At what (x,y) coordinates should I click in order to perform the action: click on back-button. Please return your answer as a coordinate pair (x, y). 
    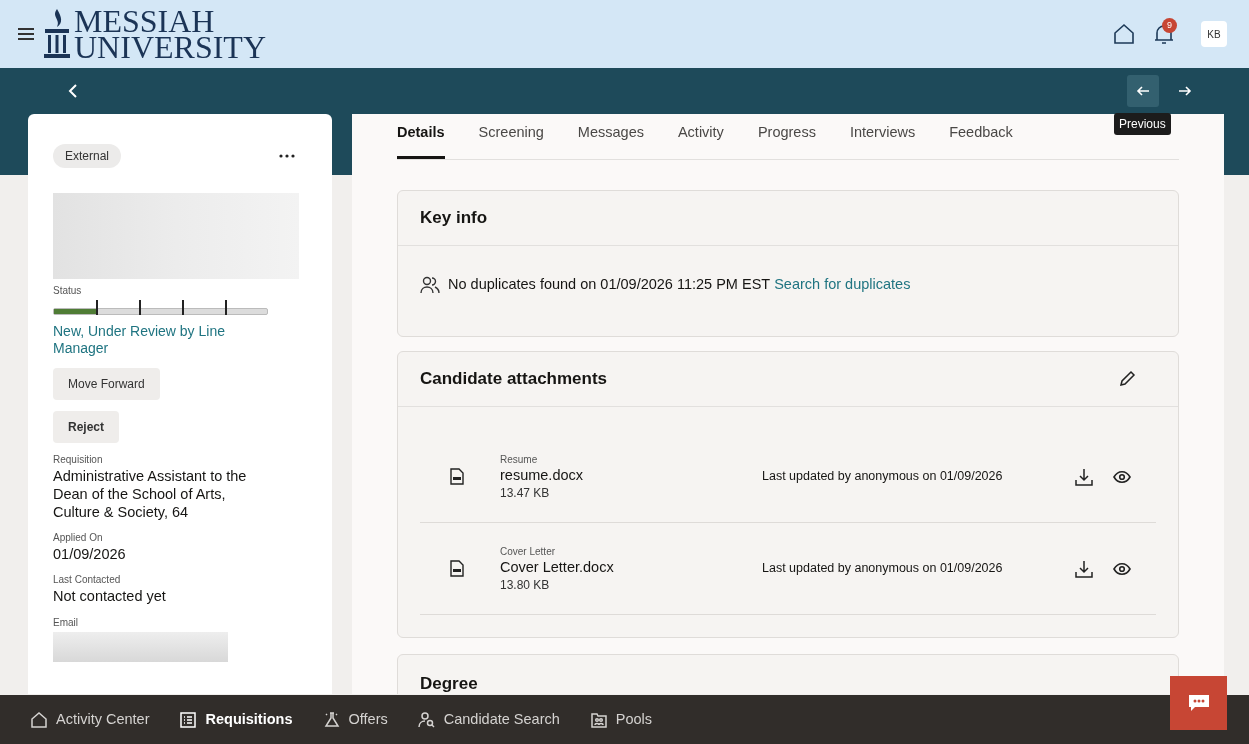
    Looking at the image, I should click on (73, 91).